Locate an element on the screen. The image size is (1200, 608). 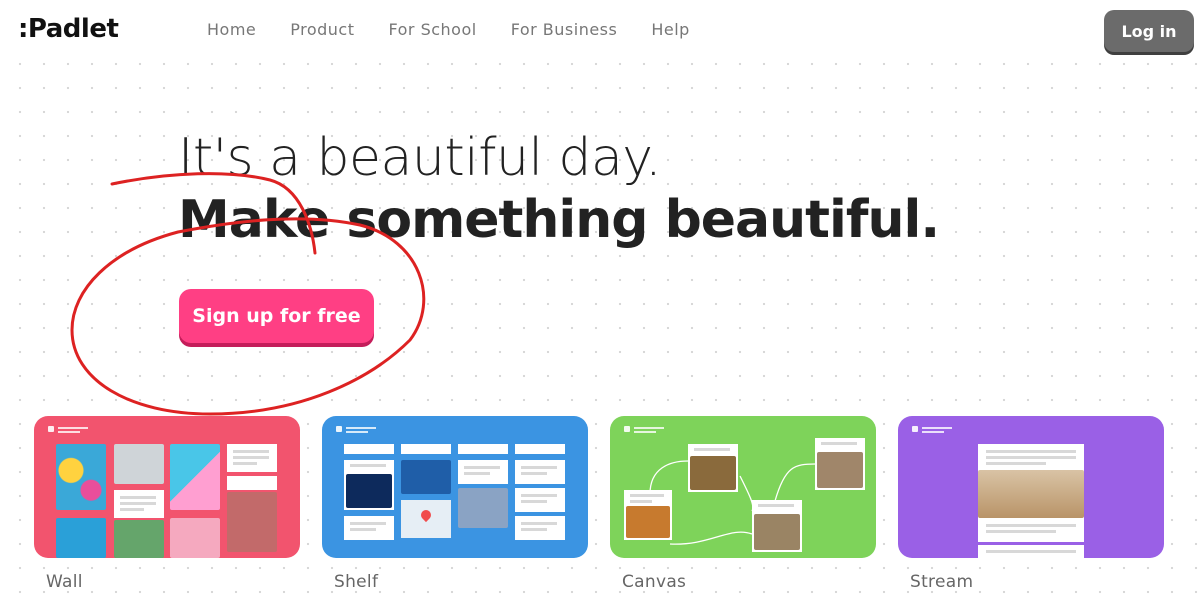
lynx-post is located at coordinates (777, 526).